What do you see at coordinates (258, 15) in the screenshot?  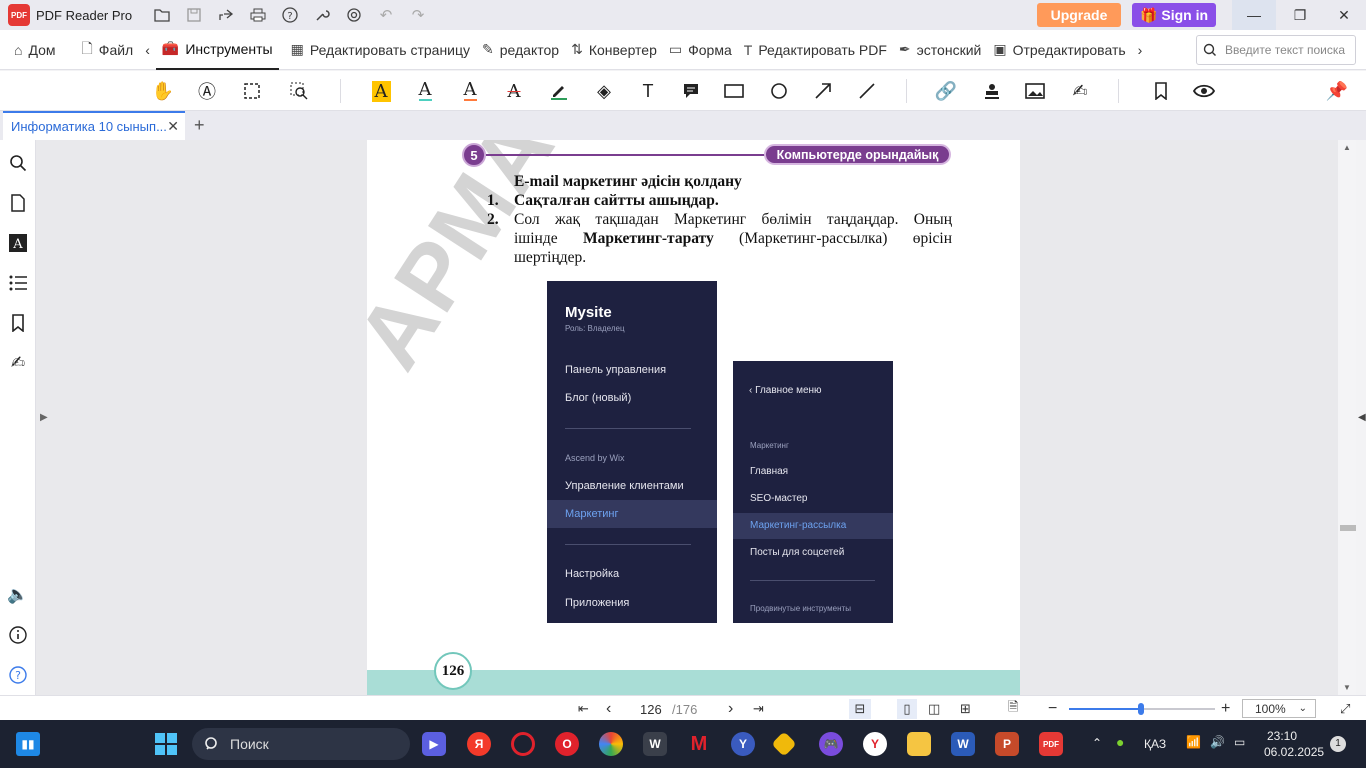 I see `print-icon` at bounding box center [258, 15].